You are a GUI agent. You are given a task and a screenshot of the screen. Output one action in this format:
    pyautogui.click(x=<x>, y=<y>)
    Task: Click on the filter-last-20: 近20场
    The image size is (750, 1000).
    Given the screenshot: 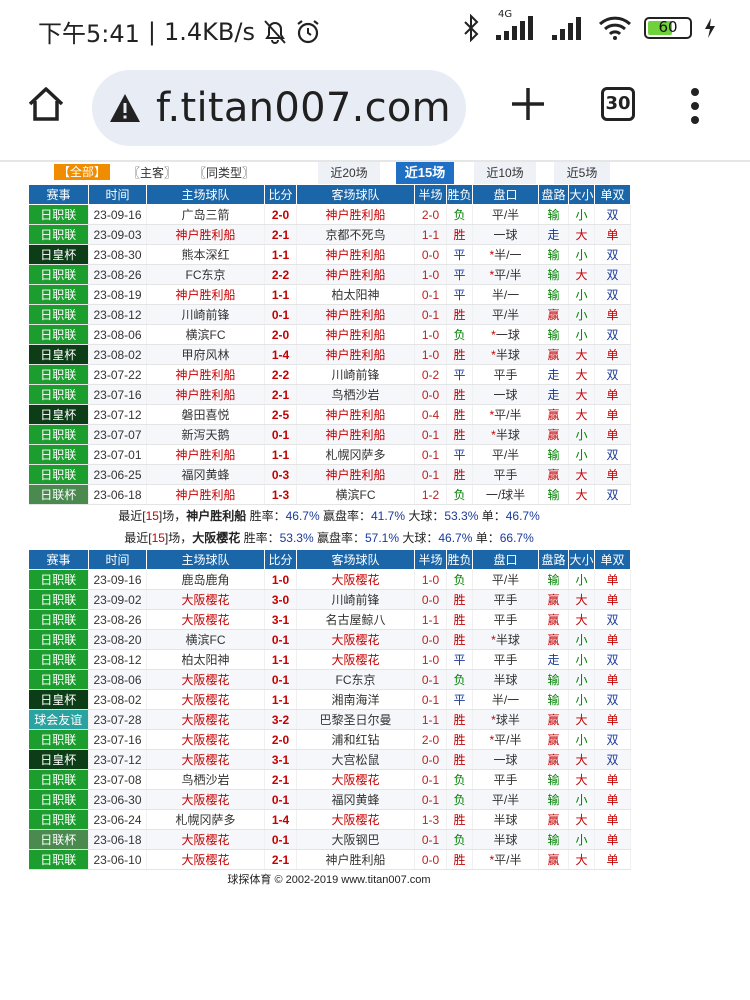 What is the action you would take?
    pyautogui.click(x=349, y=173)
    